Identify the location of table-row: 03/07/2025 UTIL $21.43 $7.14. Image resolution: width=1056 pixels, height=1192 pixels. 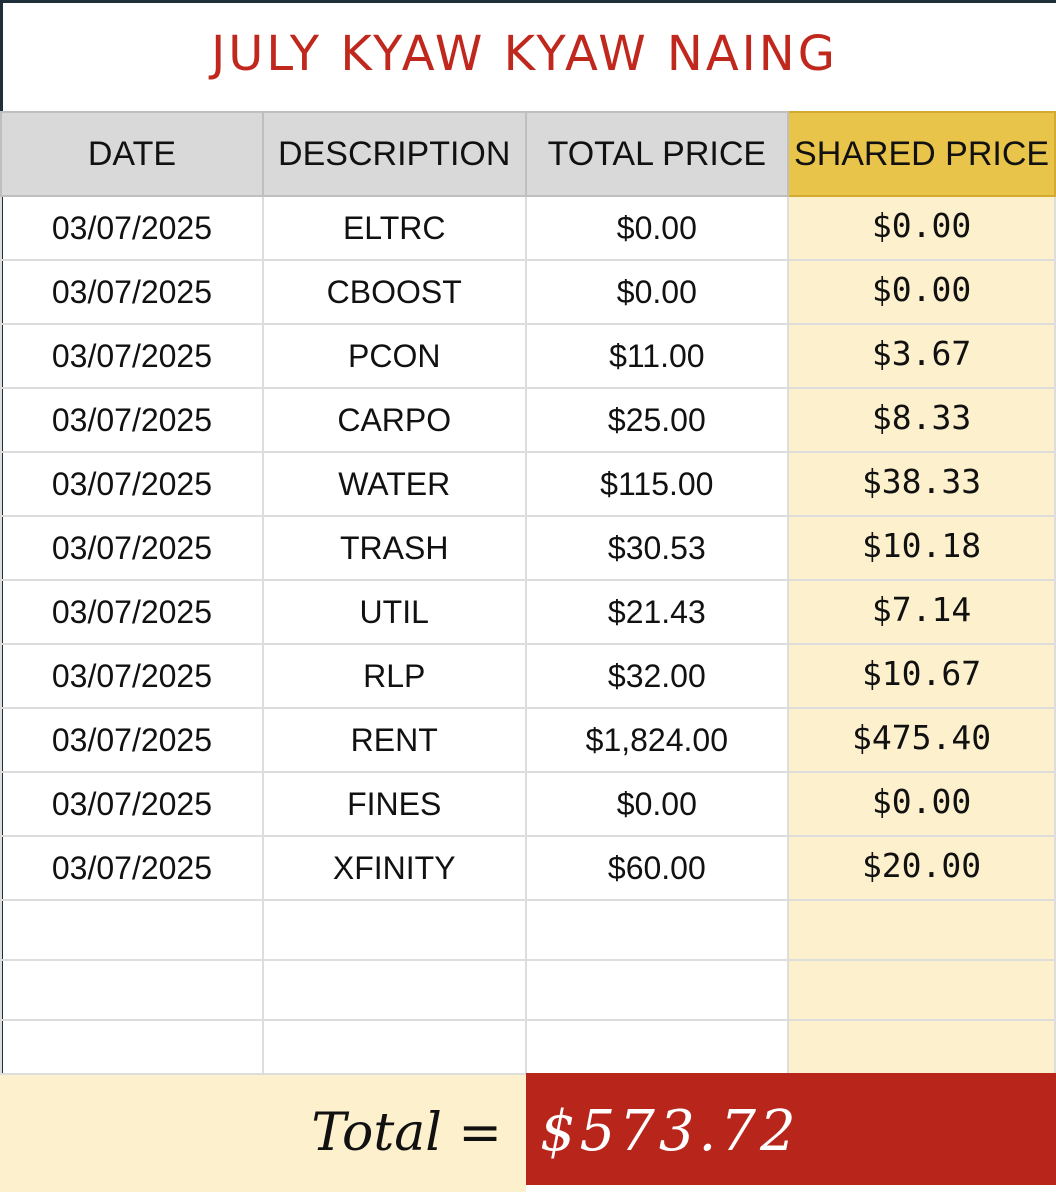
(528, 612).